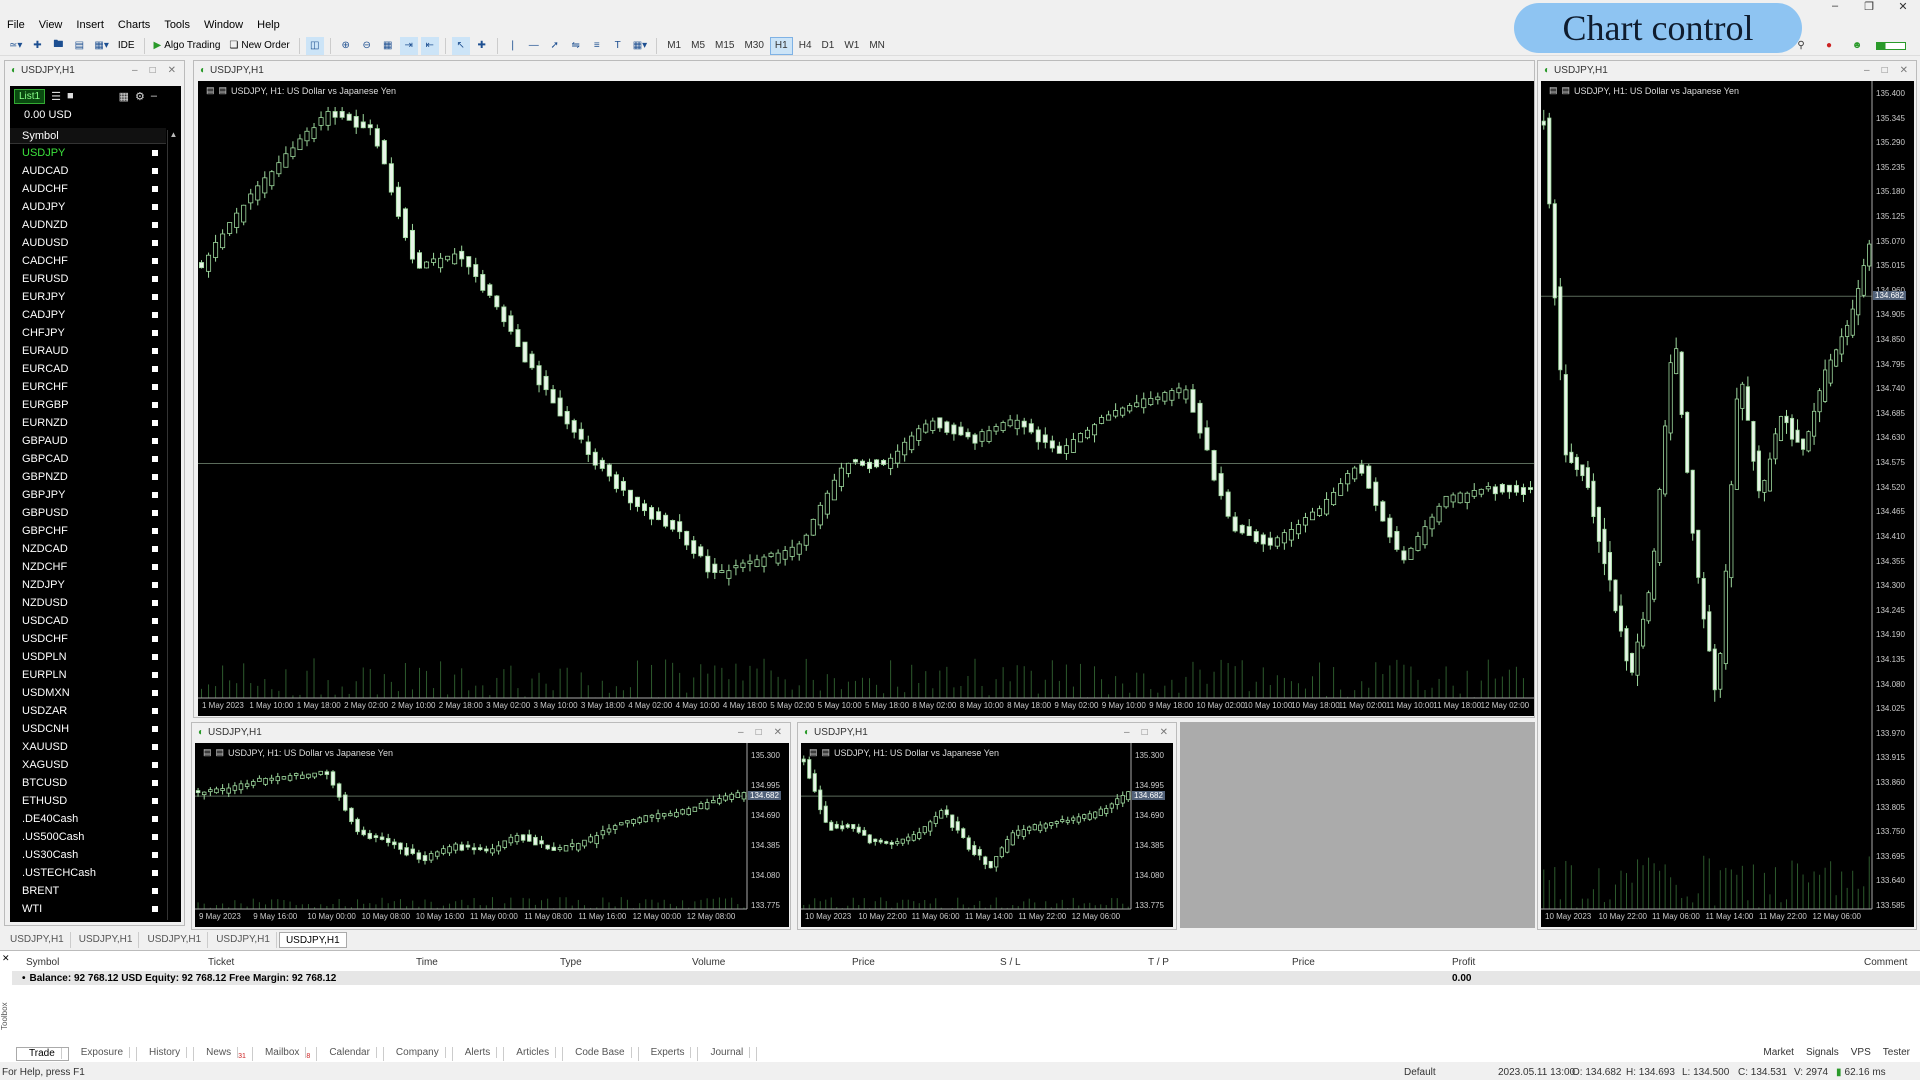  What do you see at coordinates (285, 1054) in the screenshot?
I see `toolbox-tab-mailbox: Mailbox 8` at bounding box center [285, 1054].